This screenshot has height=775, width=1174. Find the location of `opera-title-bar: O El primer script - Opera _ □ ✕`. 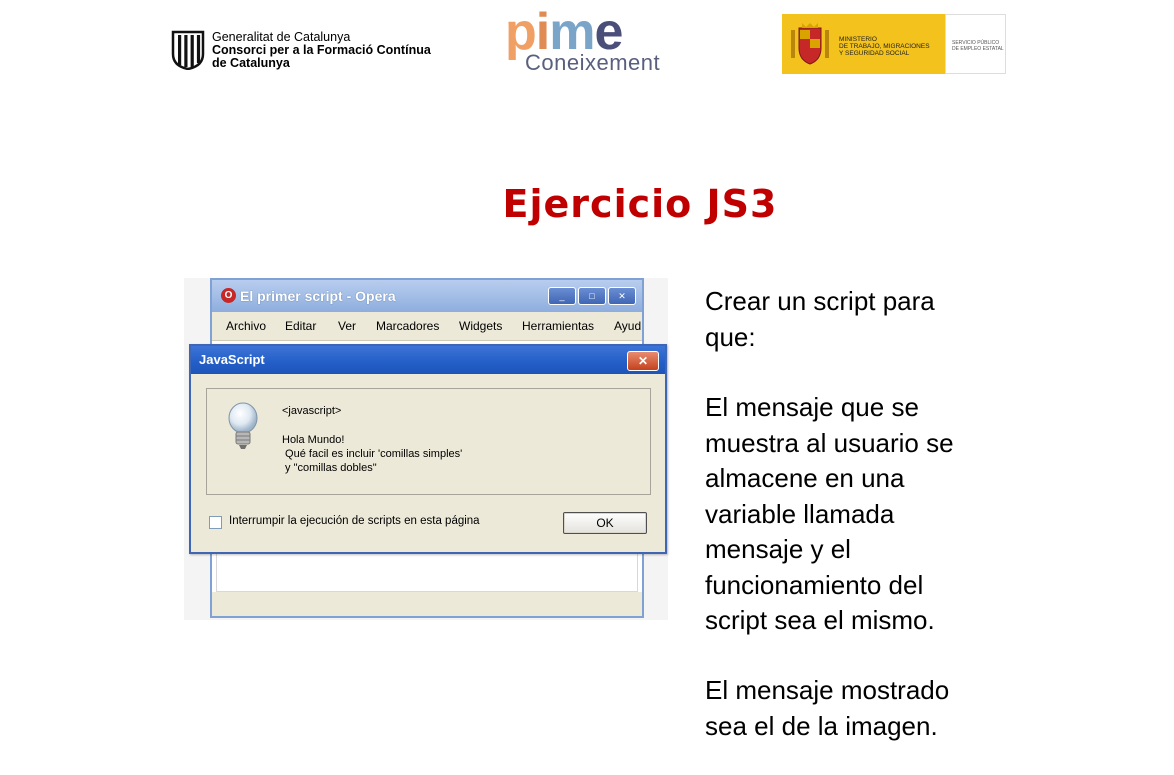

opera-title-bar: O El primer script - Opera _ □ ✕ is located at coordinates (427, 296).